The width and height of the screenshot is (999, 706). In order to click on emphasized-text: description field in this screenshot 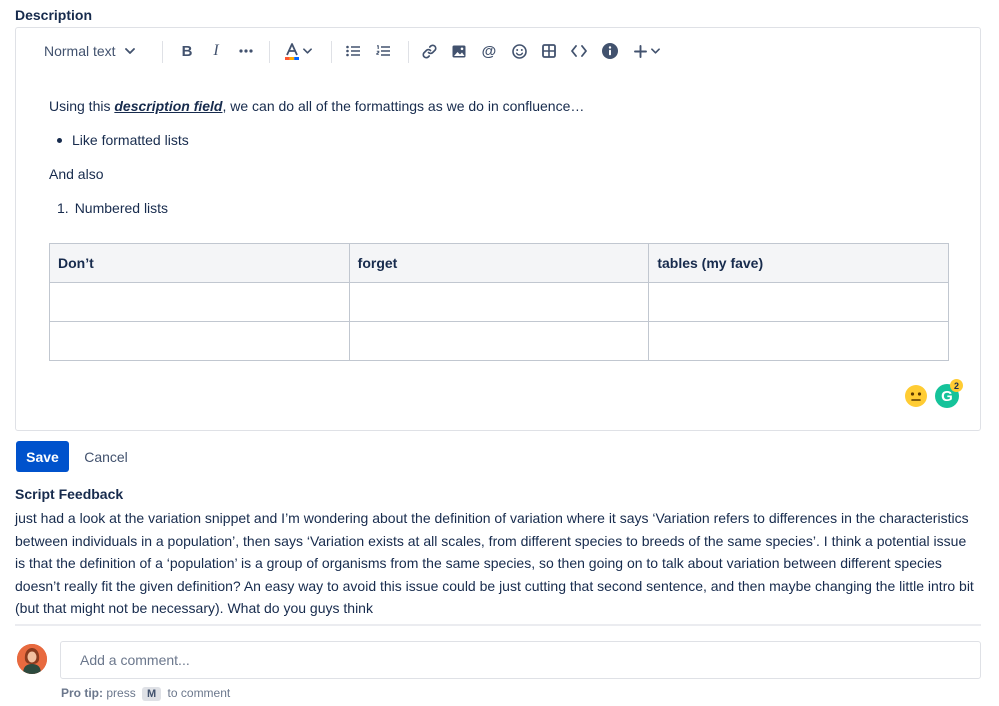, I will do `click(168, 106)`.